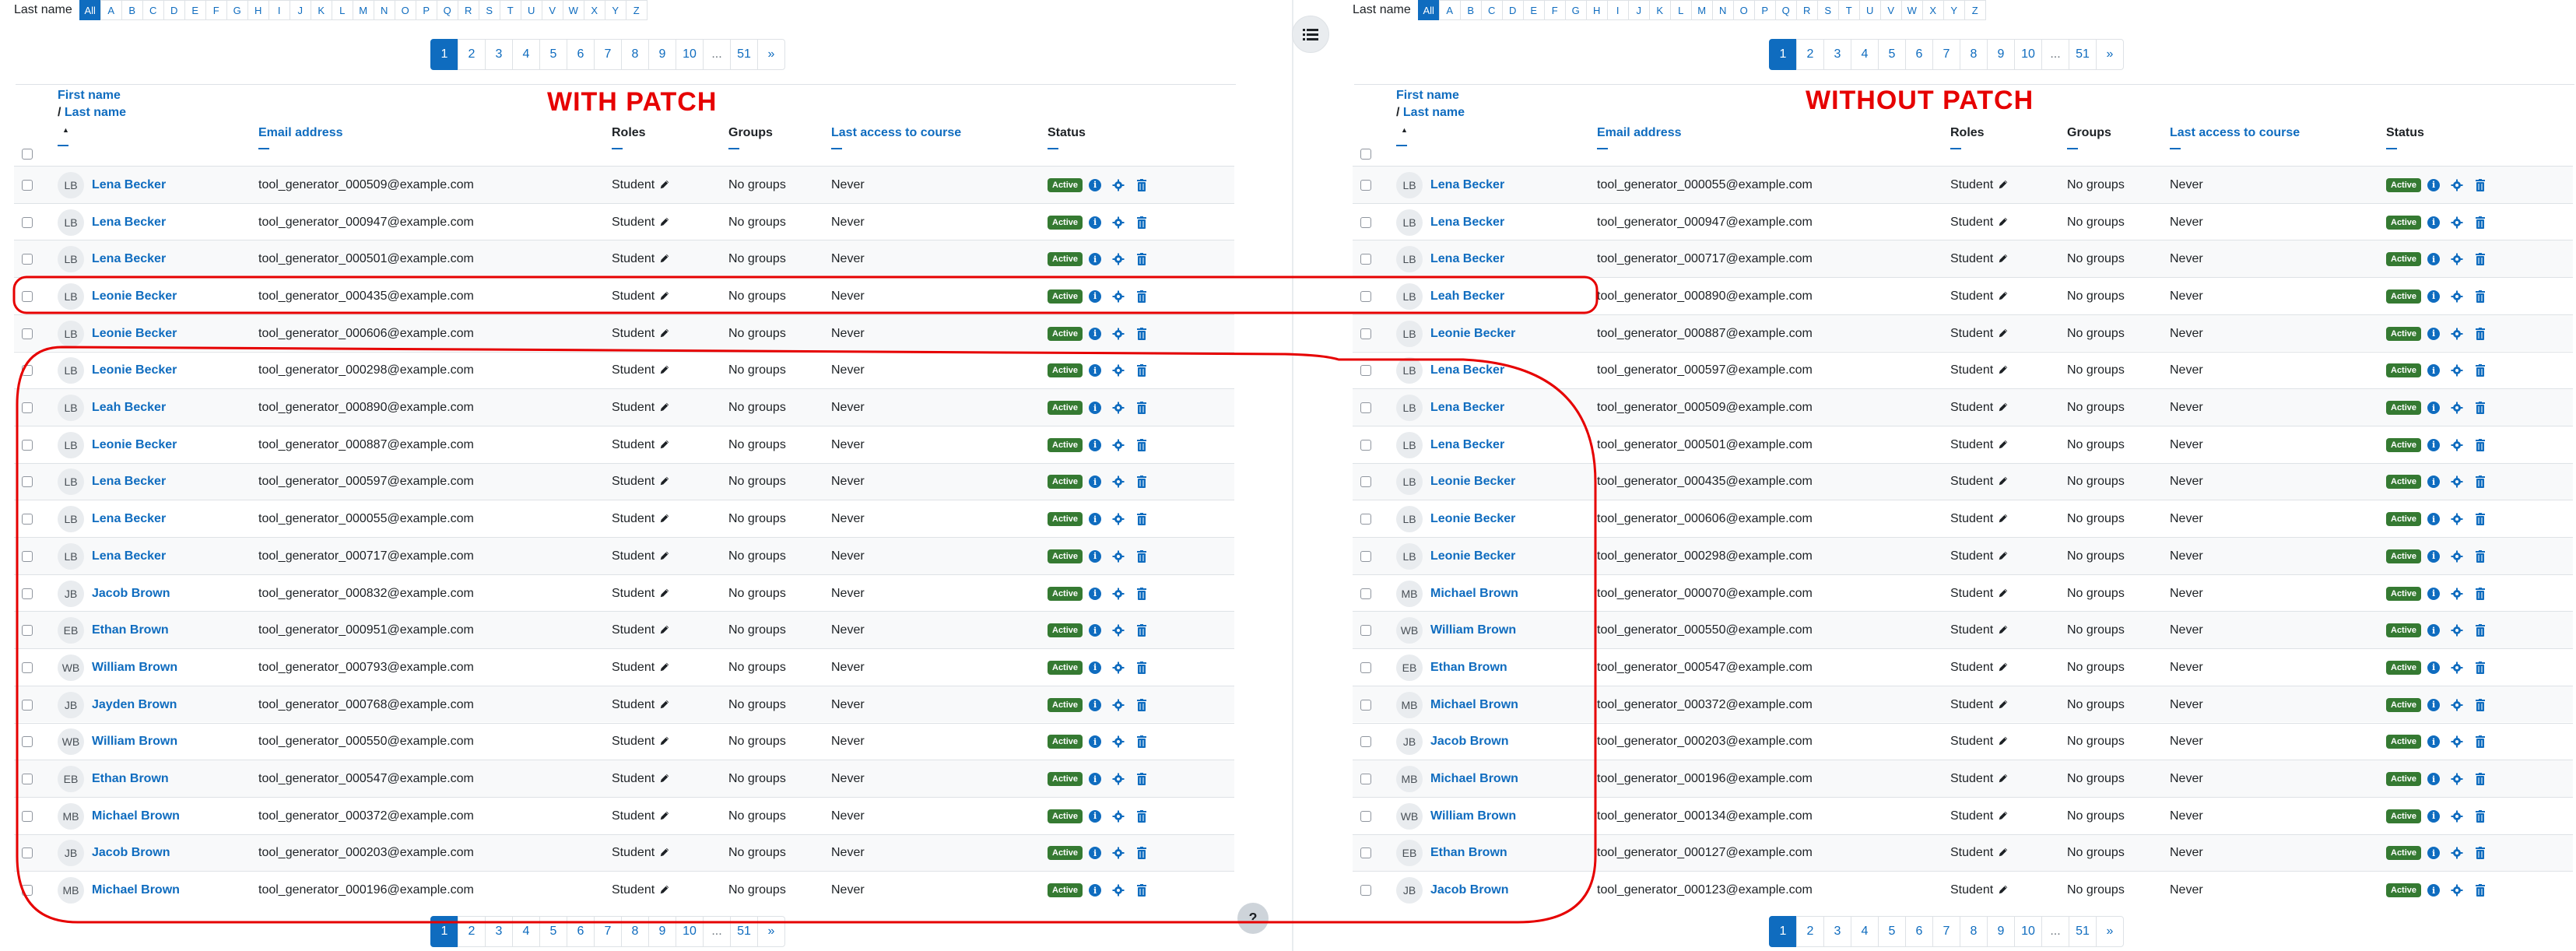  I want to click on letter-filter-n: N, so click(384, 10).